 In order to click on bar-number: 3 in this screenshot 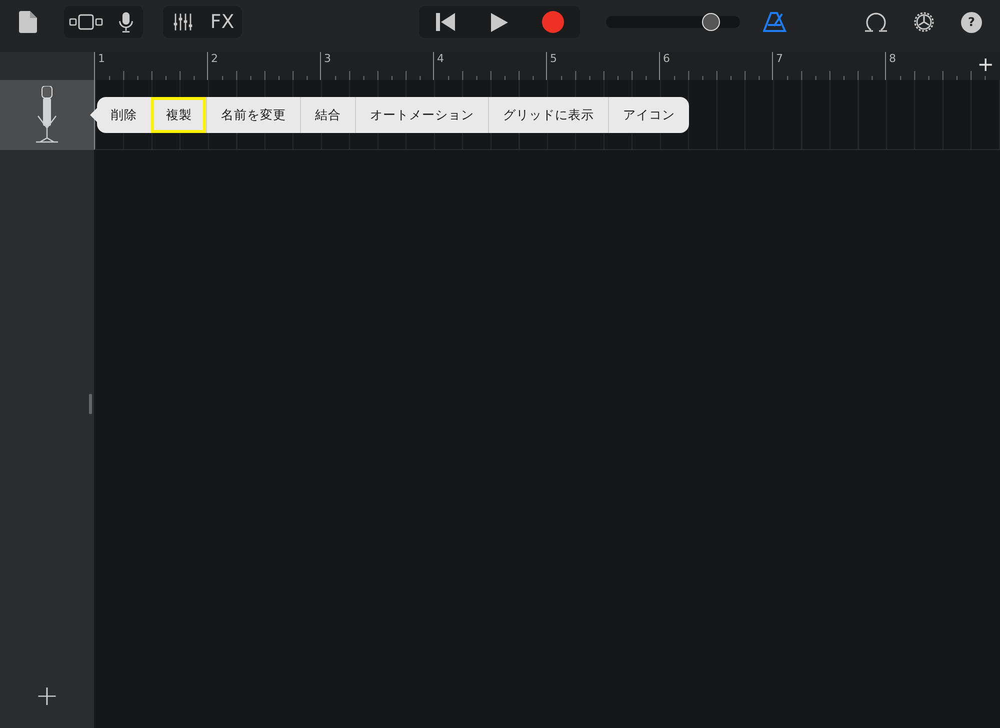, I will do `click(327, 58)`.